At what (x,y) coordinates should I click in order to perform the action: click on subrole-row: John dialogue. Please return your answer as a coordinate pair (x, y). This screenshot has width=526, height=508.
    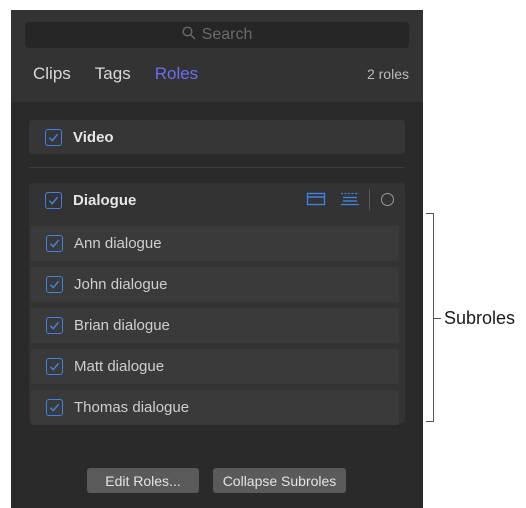
    Looking at the image, I should click on (215, 284).